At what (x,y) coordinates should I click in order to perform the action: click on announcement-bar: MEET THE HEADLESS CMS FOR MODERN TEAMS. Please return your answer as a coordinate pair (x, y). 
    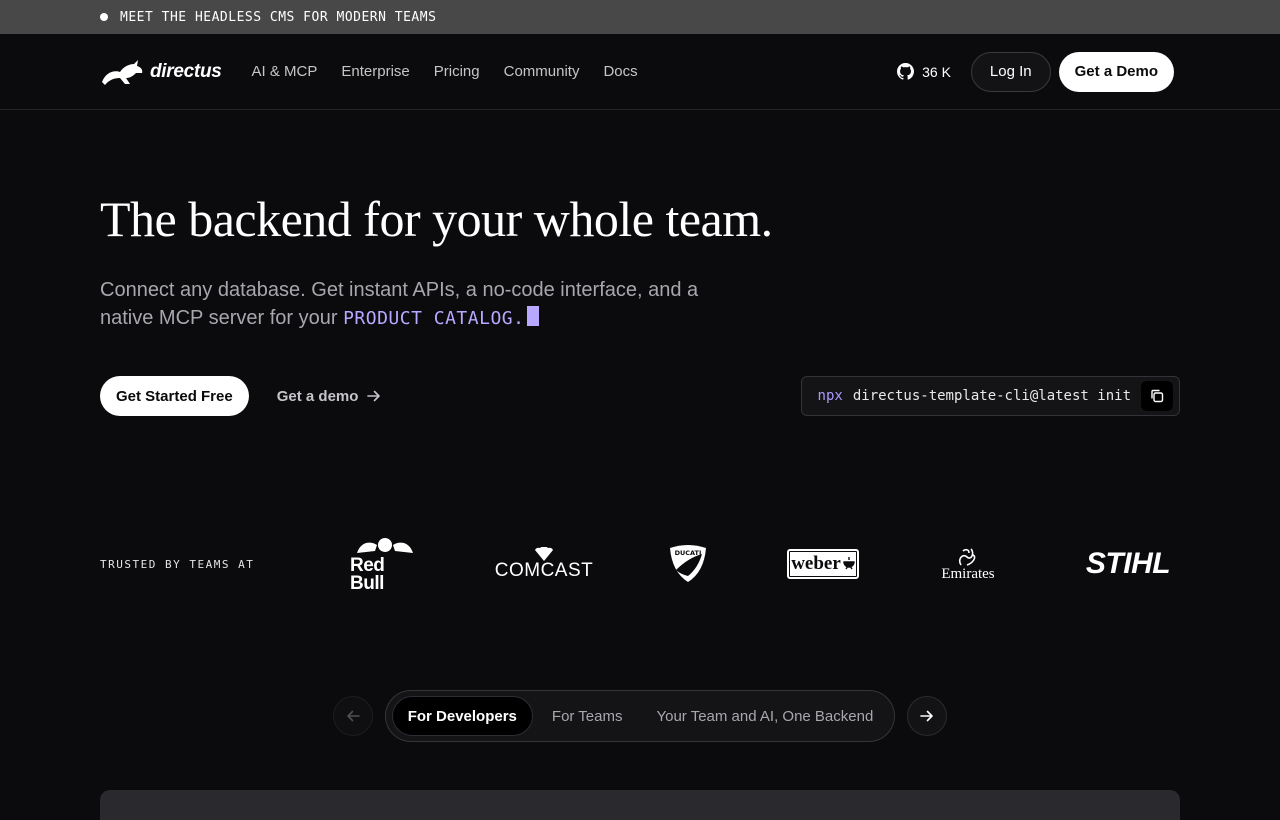
    Looking at the image, I should click on (640, 17).